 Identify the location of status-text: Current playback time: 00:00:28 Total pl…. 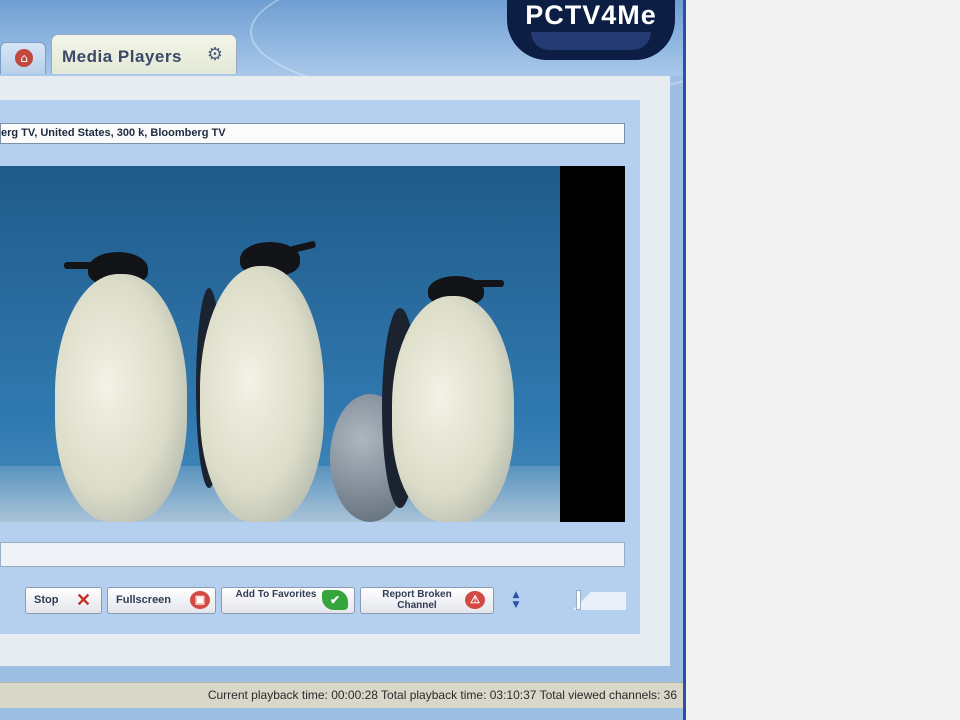
(442, 695).